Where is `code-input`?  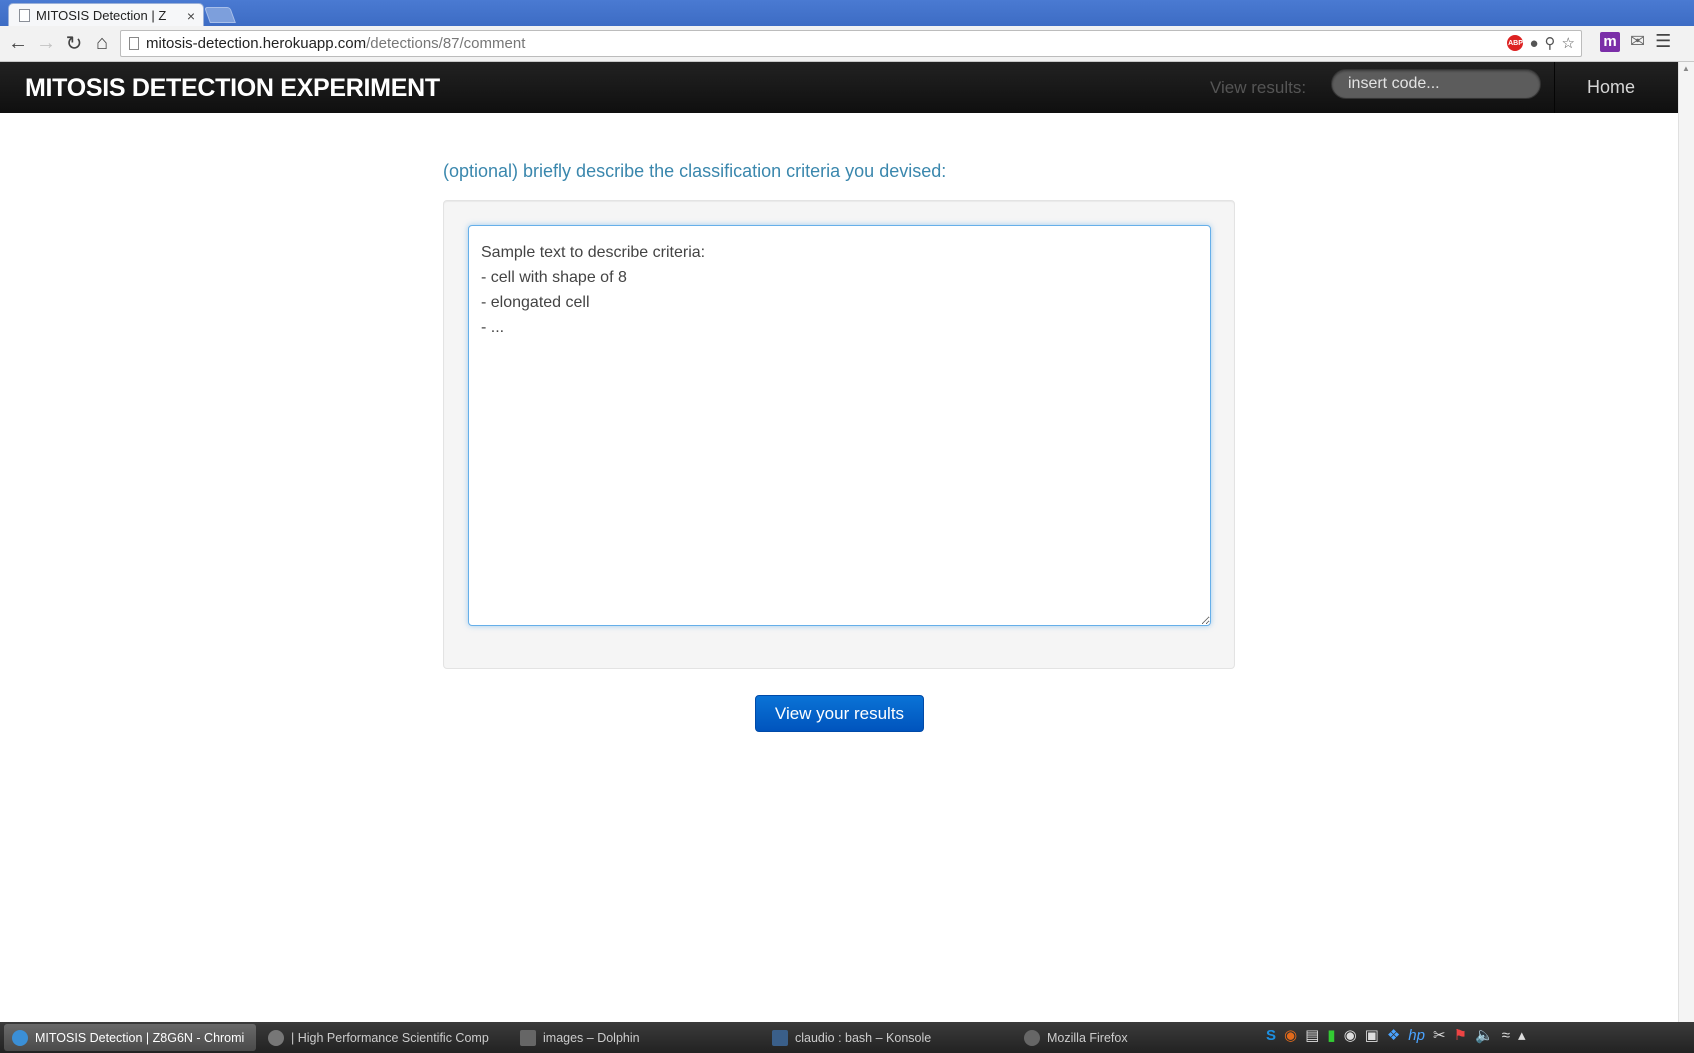
code-input is located at coordinates (1436, 84).